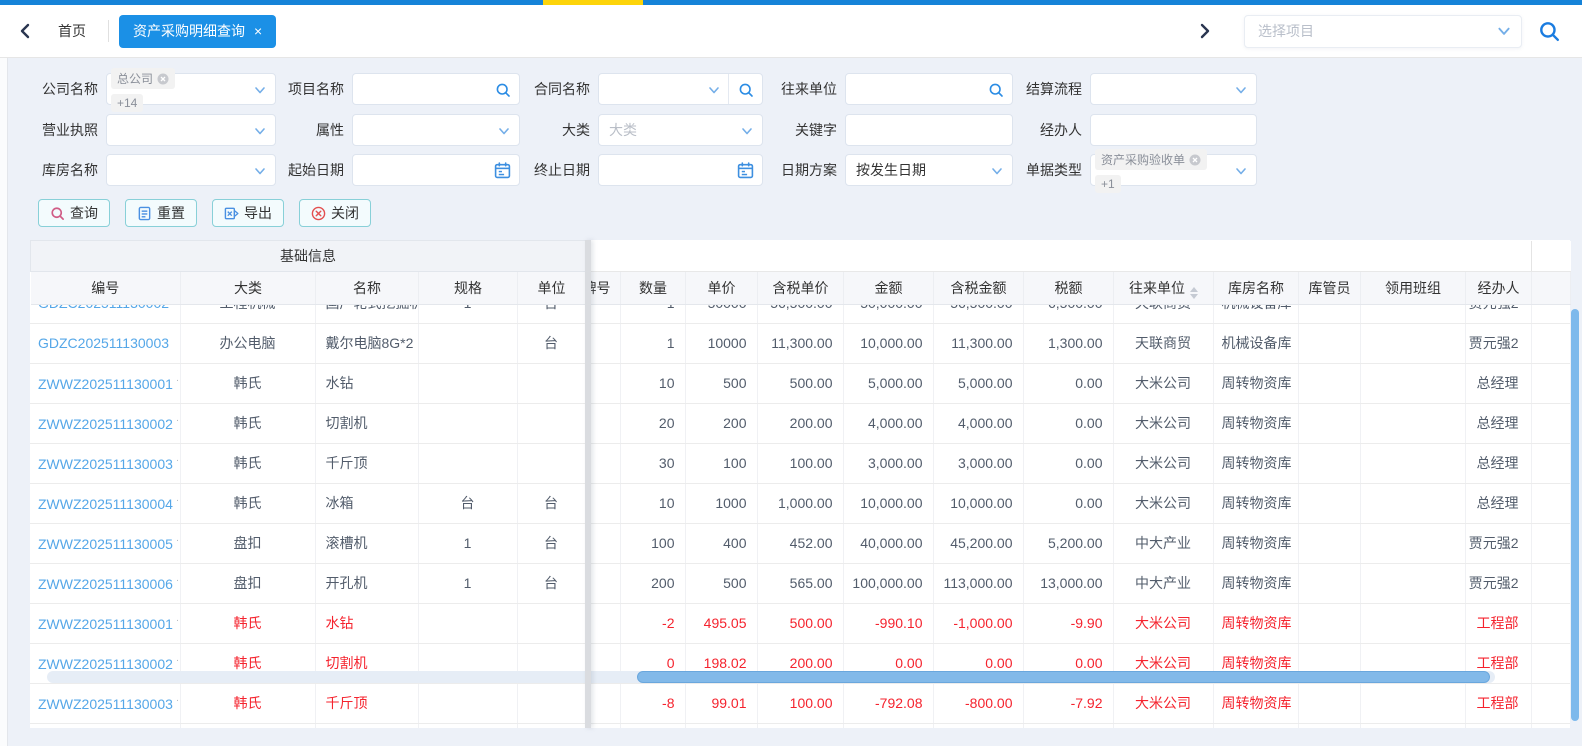 This screenshot has height=746, width=1582. What do you see at coordinates (436, 89) in the screenshot?
I see `project-name-input` at bounding box center [436, 89].